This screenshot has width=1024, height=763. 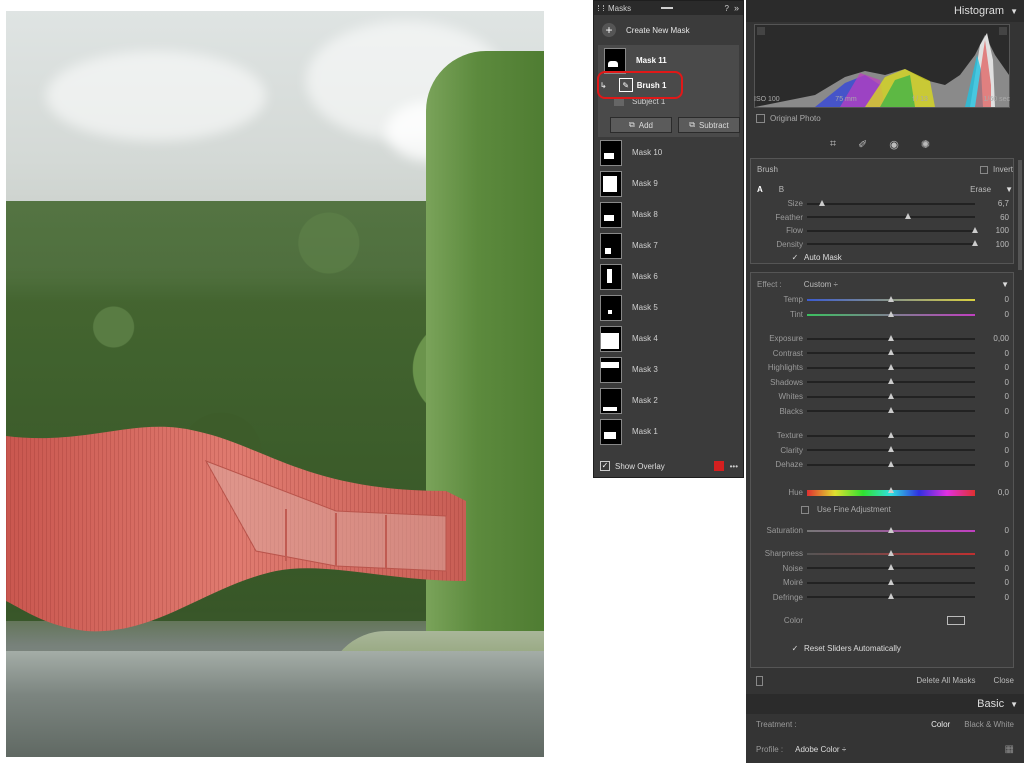 What do you see at coordinates (718, 466) in the screenshot?
I see `overlay-color-swatch` at bounding box center [718, 466].